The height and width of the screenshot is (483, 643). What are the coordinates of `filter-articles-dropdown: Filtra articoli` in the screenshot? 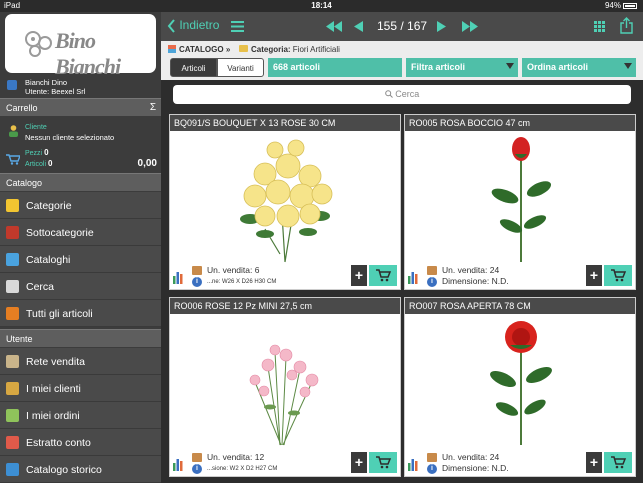 It's located at (462, 67).